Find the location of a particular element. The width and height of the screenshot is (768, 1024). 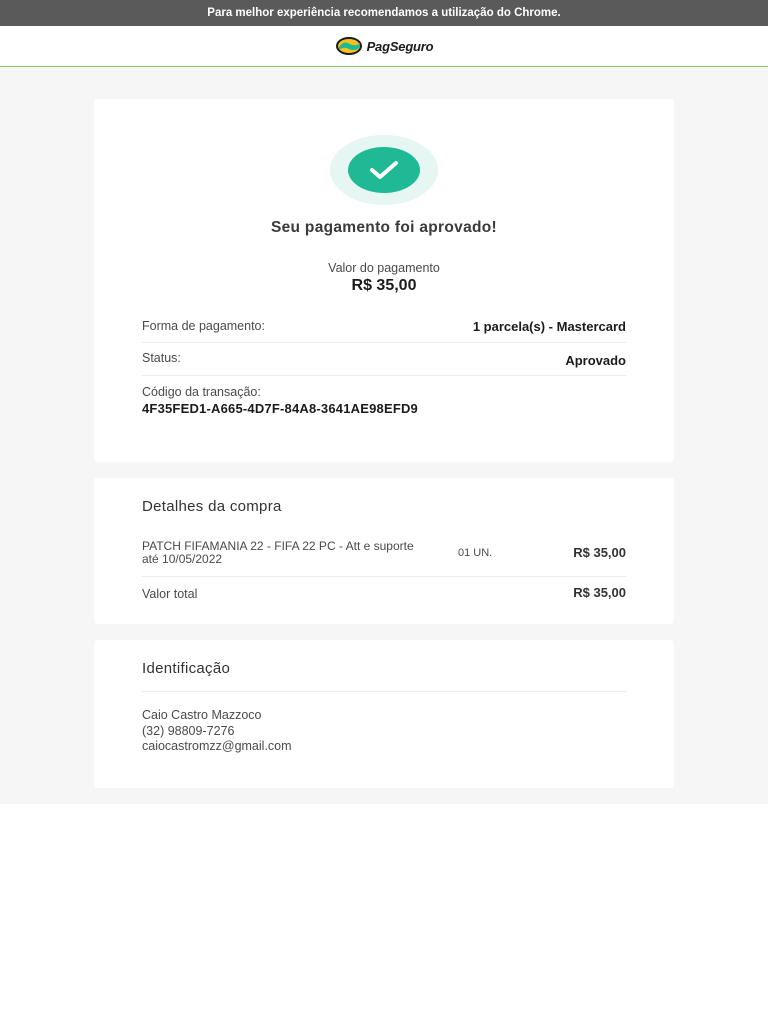

customer-email: caiocastromzz@gmail.com is located at coordinates (217, 746).